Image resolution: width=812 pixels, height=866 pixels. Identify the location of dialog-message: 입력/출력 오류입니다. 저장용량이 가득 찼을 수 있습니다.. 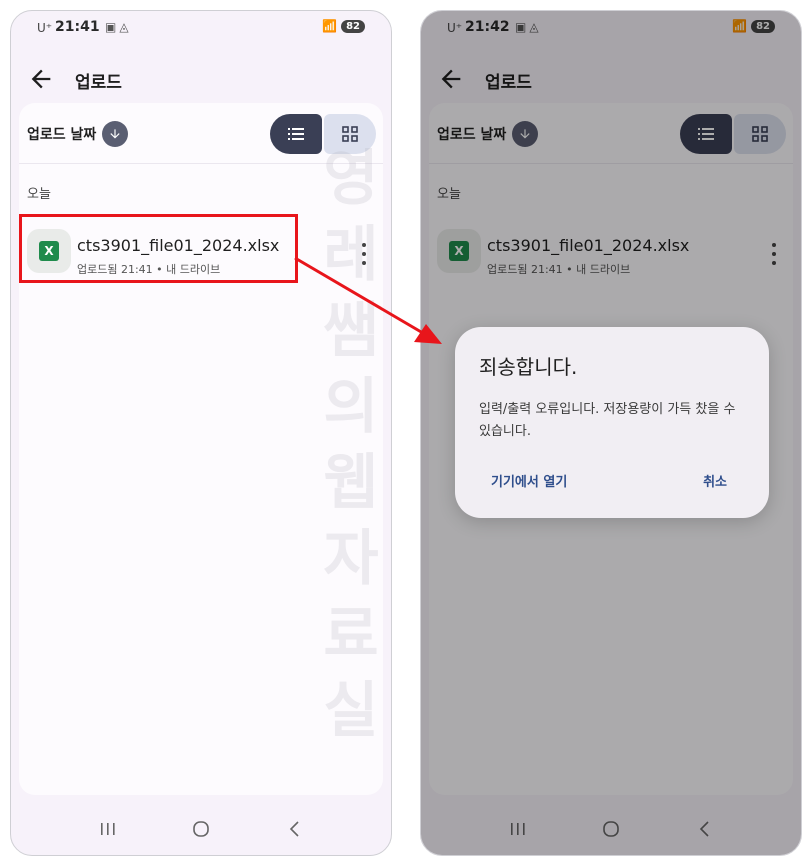
(607, 420).